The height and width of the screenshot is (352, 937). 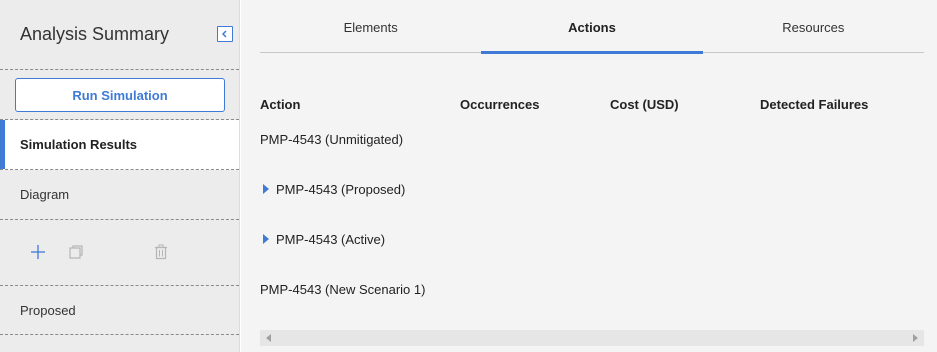 I want to click on scroll-left-icon, so click(x=268, y=338).